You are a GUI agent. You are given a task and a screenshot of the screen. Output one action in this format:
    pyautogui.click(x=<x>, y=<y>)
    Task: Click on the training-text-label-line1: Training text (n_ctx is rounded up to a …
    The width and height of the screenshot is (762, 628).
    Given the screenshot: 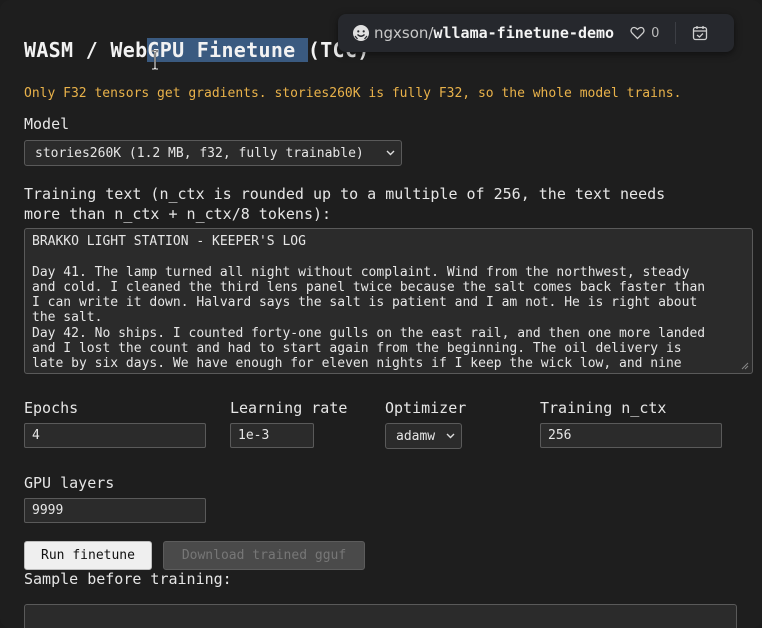 What is the action you would take?
    pyautogui.click(x=345, y=194)
    